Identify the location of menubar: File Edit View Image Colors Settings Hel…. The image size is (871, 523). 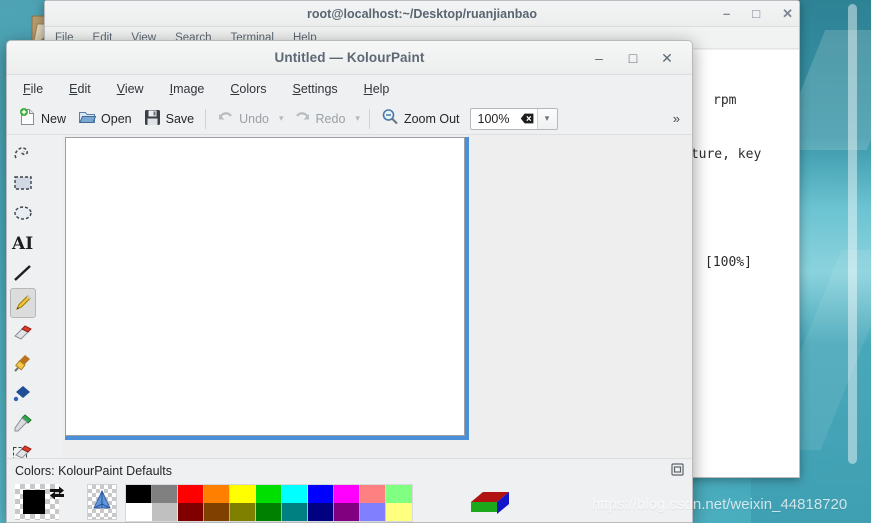
(349, 89).